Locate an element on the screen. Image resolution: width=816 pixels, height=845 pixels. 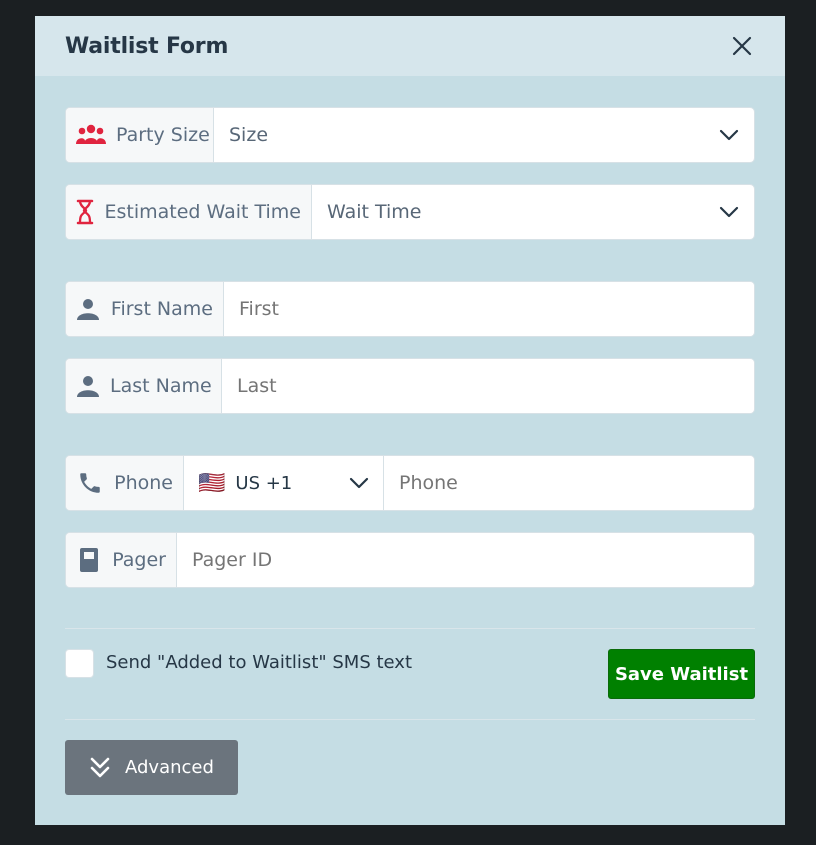
phone-input is located at coordinates (569, 483).